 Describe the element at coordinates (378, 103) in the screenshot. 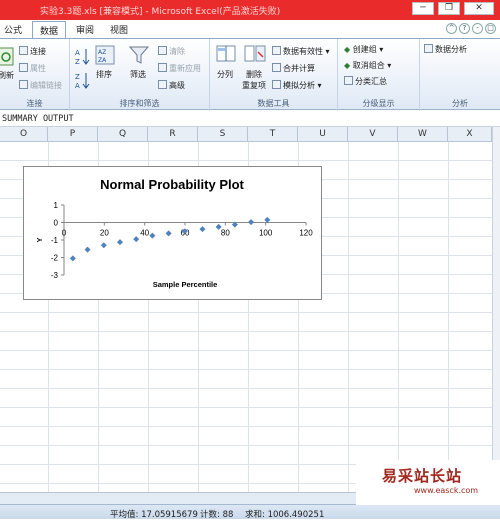

I see `group-label-outline: 分级显示` at that location.